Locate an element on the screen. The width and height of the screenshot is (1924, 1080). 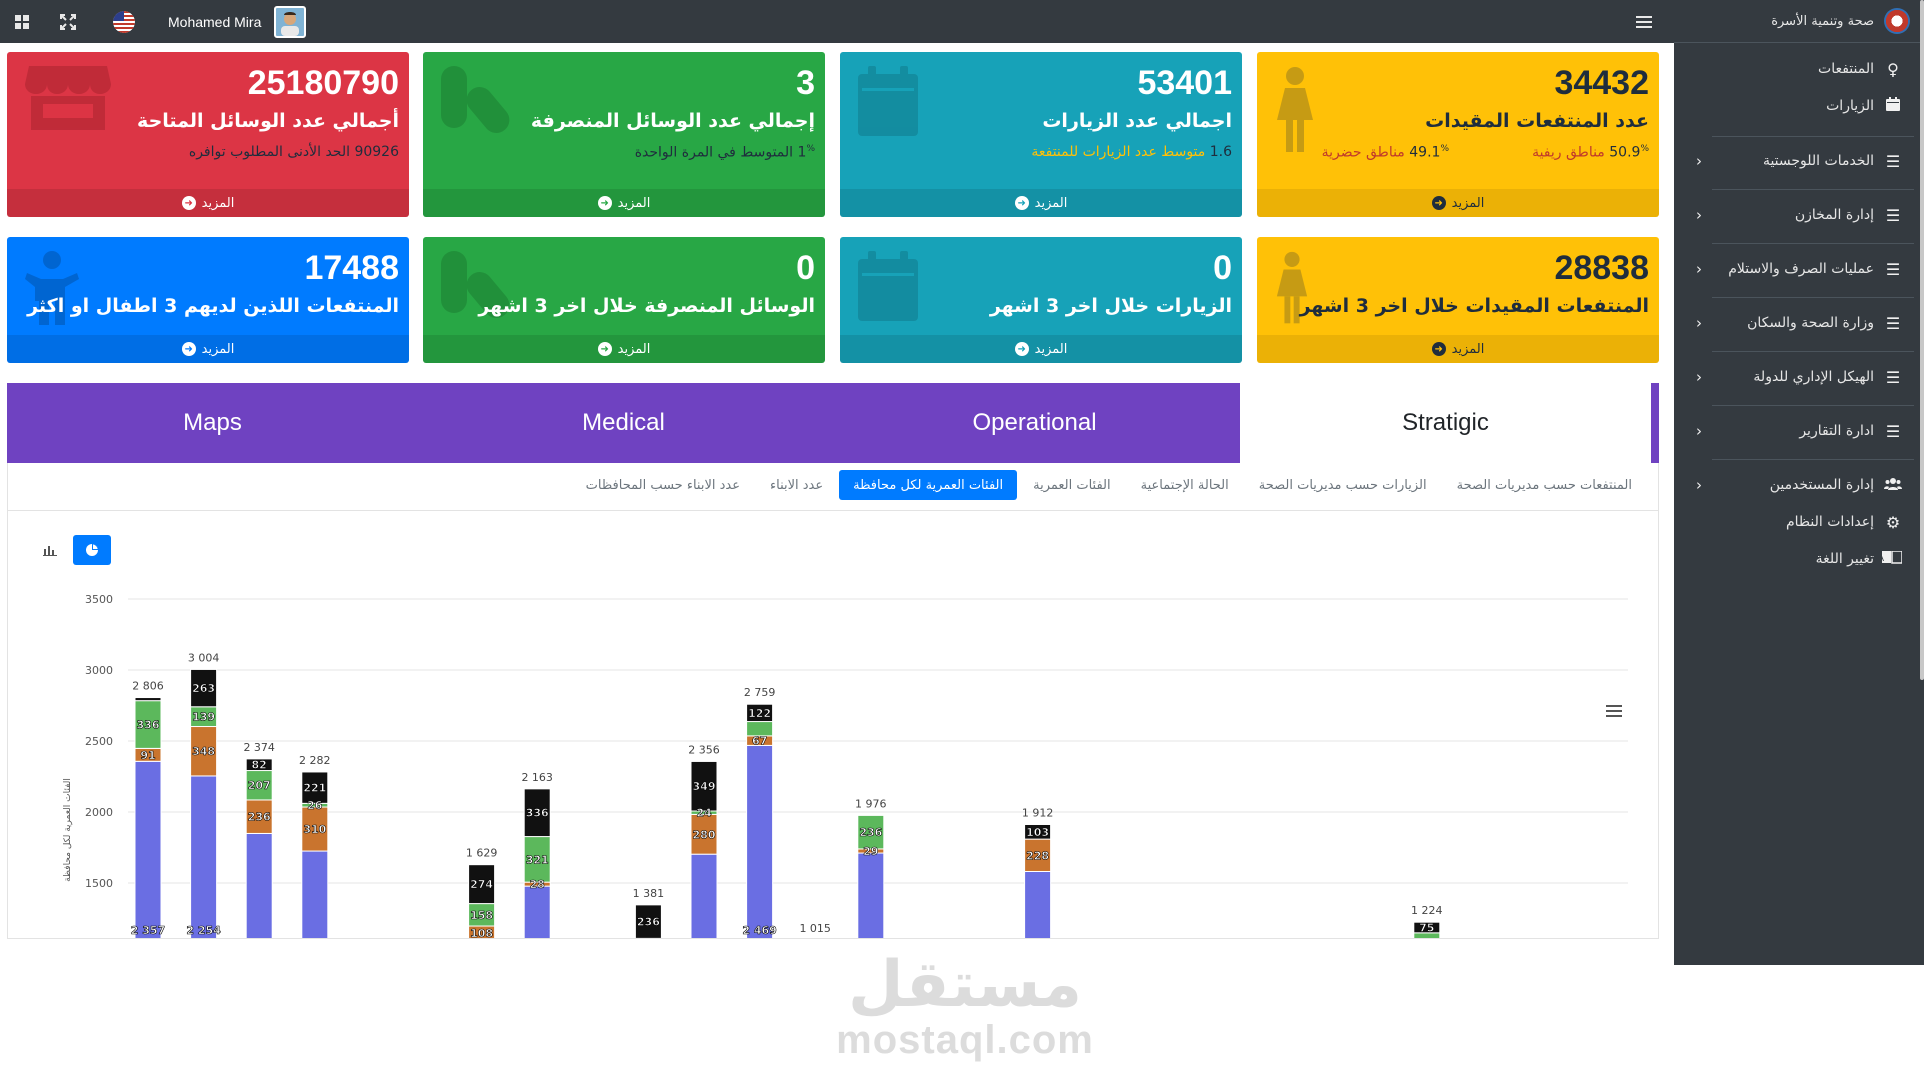
sidebar-item-disbursement: ☰ عمليات الصرف والاستلام ‹ is located at coordinates (1799, 269).